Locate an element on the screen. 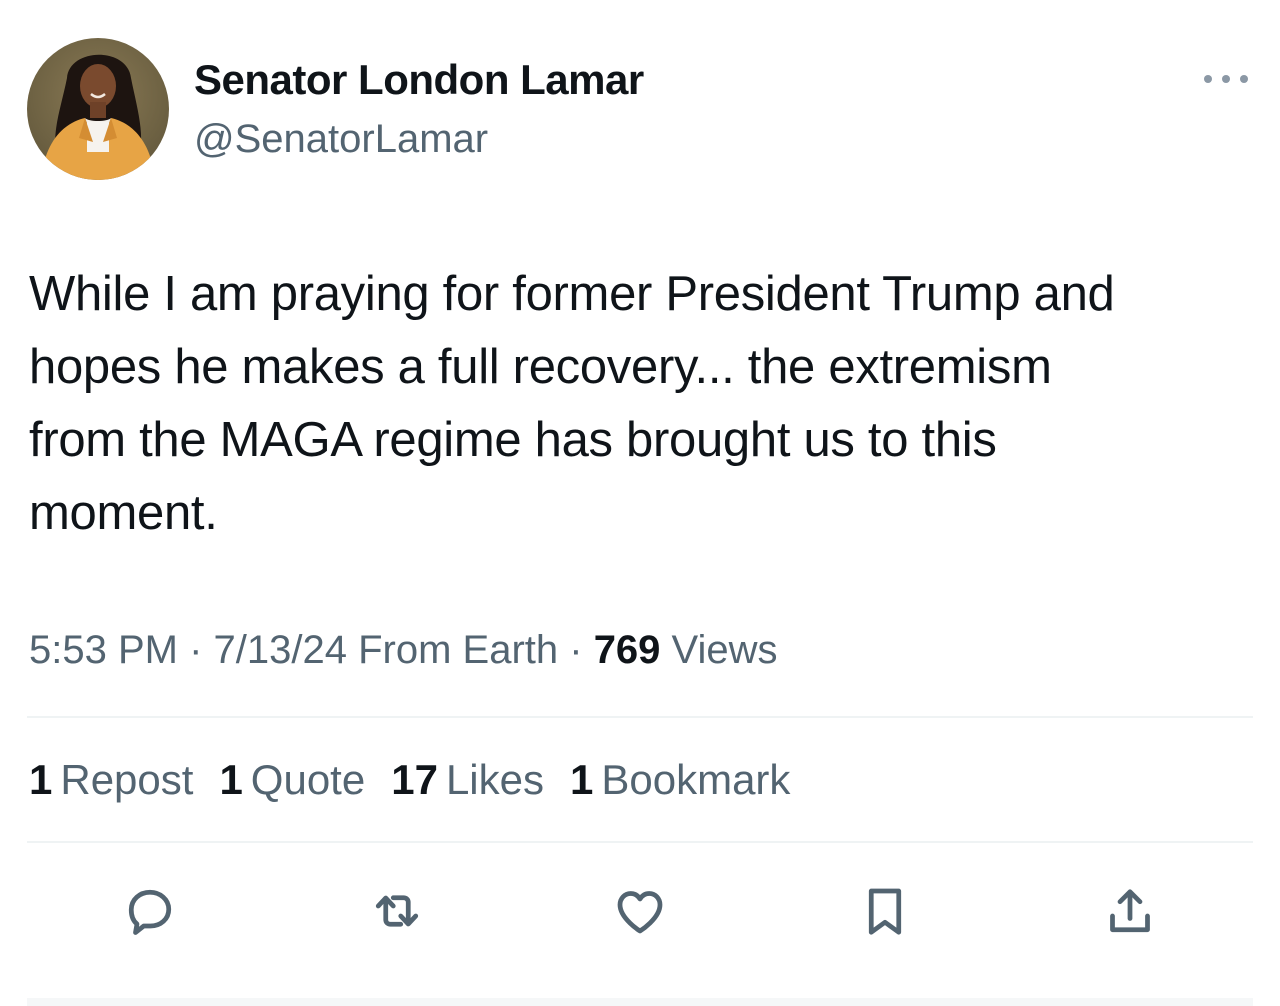  action-bar is located at coordinates (640, 911).